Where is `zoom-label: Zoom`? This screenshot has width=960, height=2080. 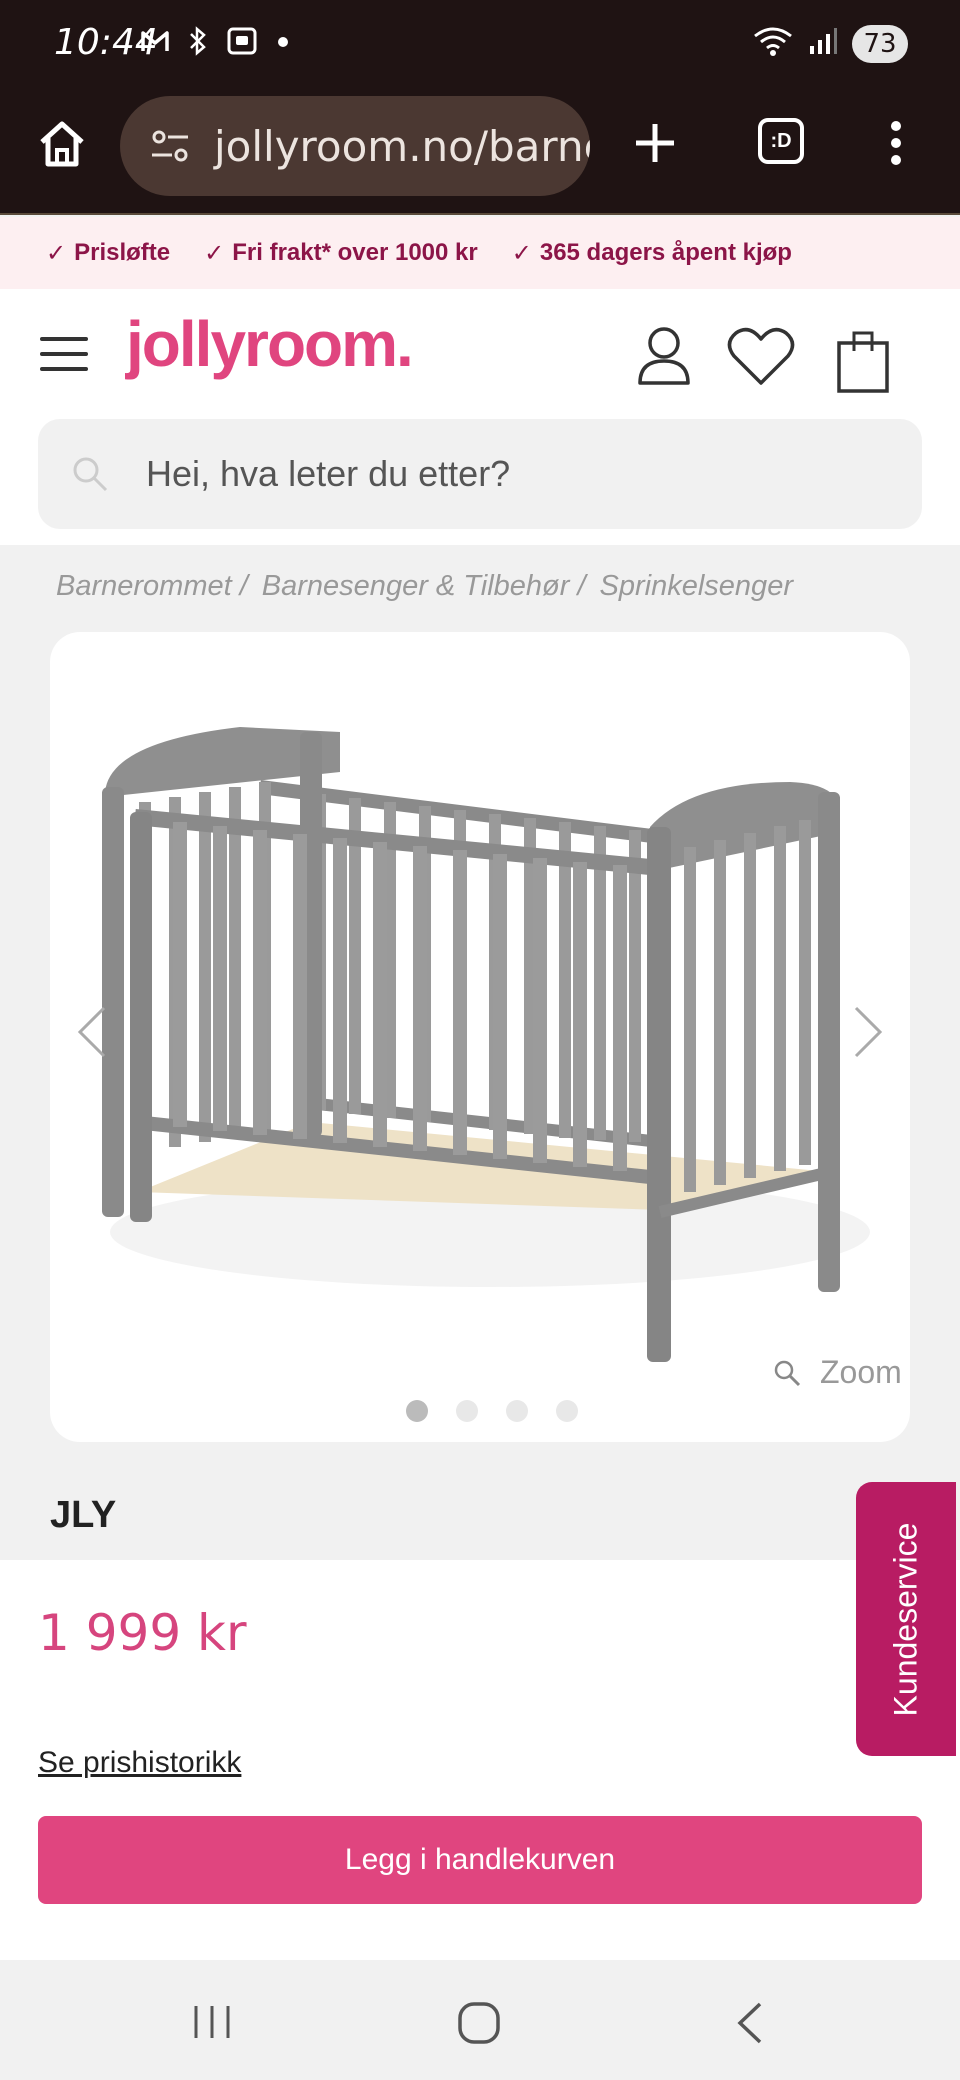 zoom-label: Zoom is located at coordinates (861, 1372).